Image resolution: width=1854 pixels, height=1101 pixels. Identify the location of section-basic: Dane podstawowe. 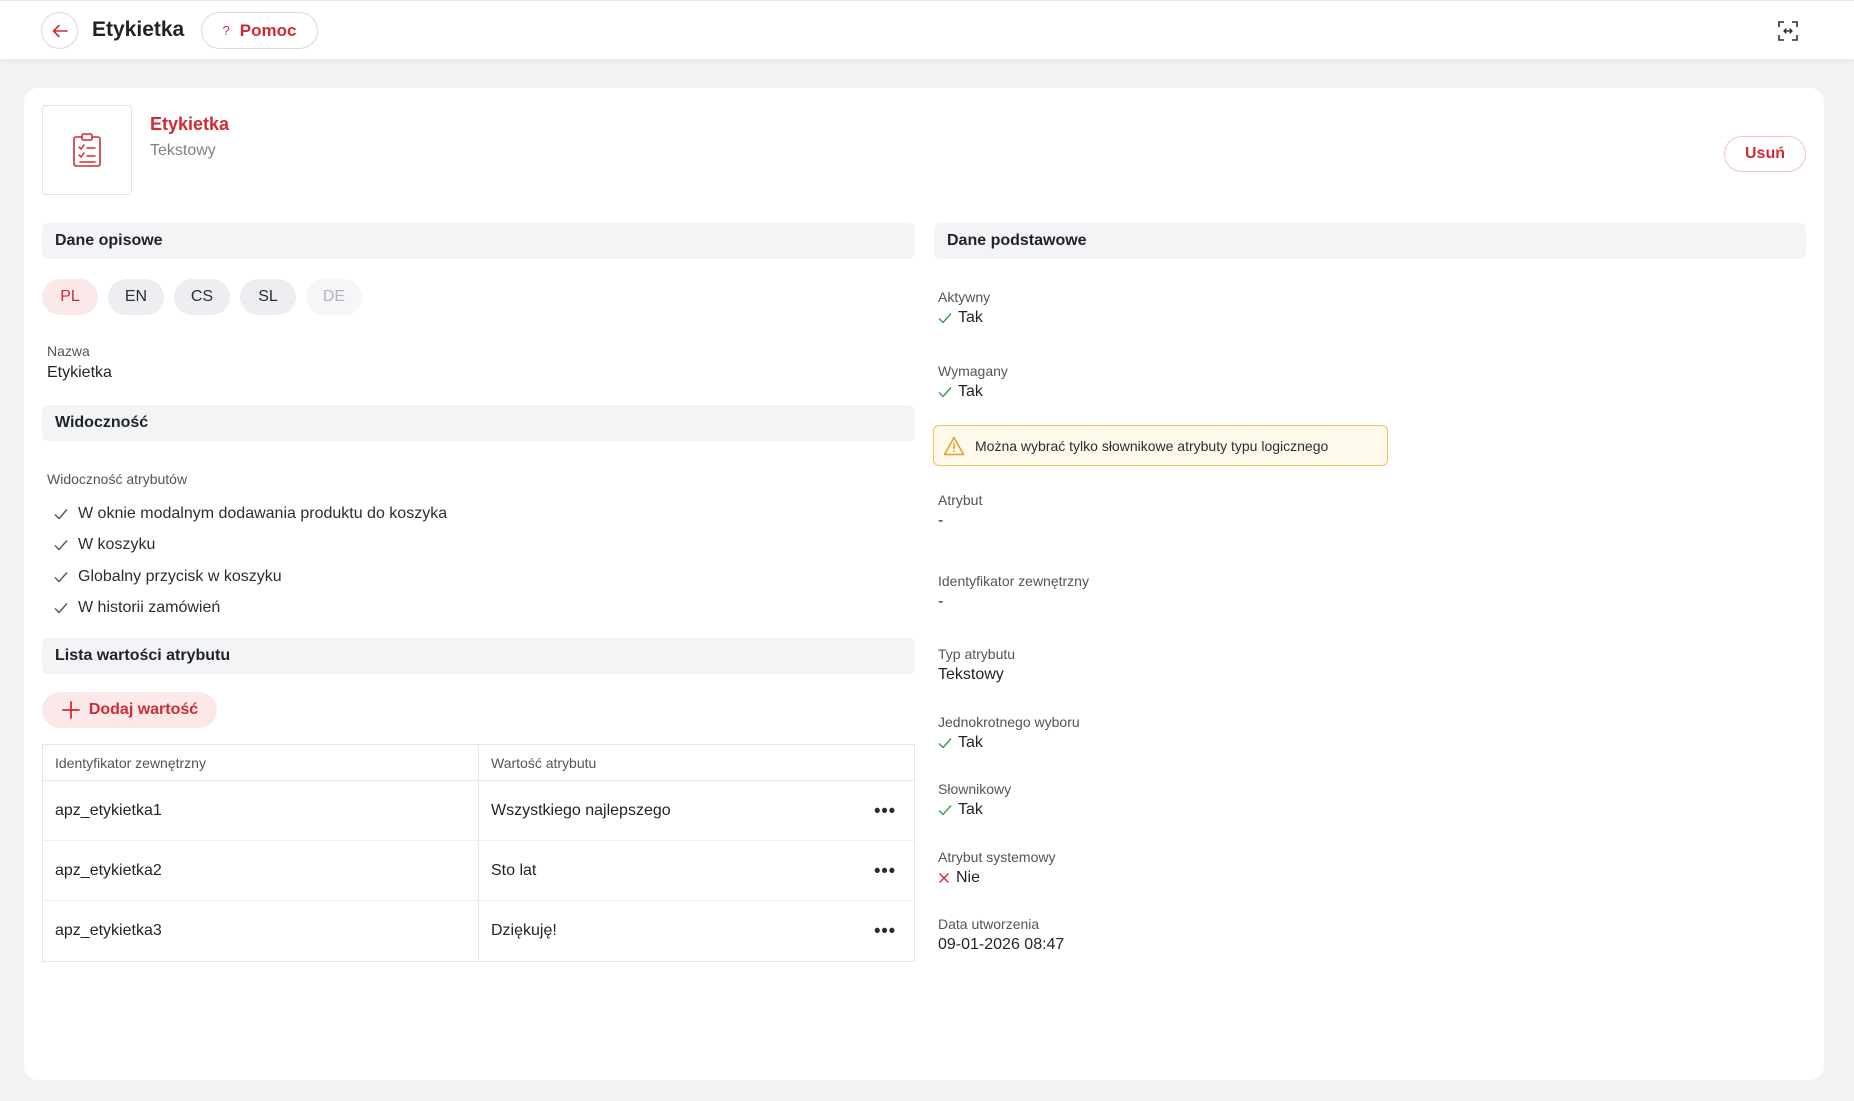
(1370, 241).